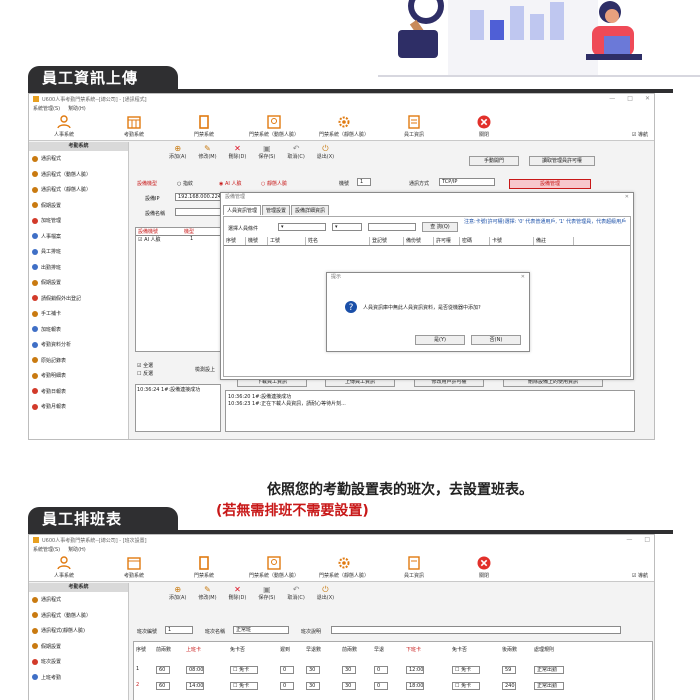 The image size is (700, 700). What do you see at coordinates (393, 672) in the screenshot?
I see `table-row: 1 60 08:00 ☐ 免卡 0 30 30 0 12:00 ☐ 免卡 59 正常出勤` at bounding box center [393, 672].